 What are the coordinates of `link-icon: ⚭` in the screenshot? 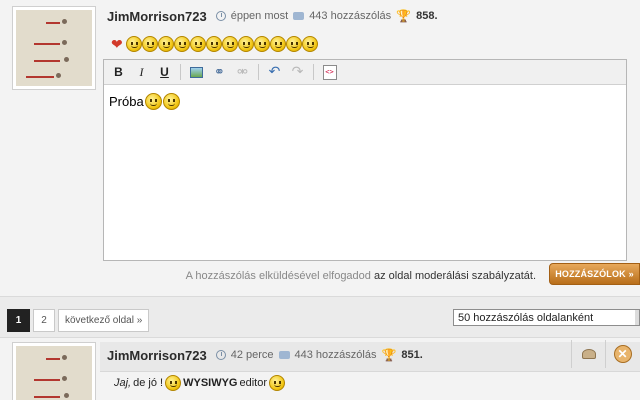 It's located at (219, 72).